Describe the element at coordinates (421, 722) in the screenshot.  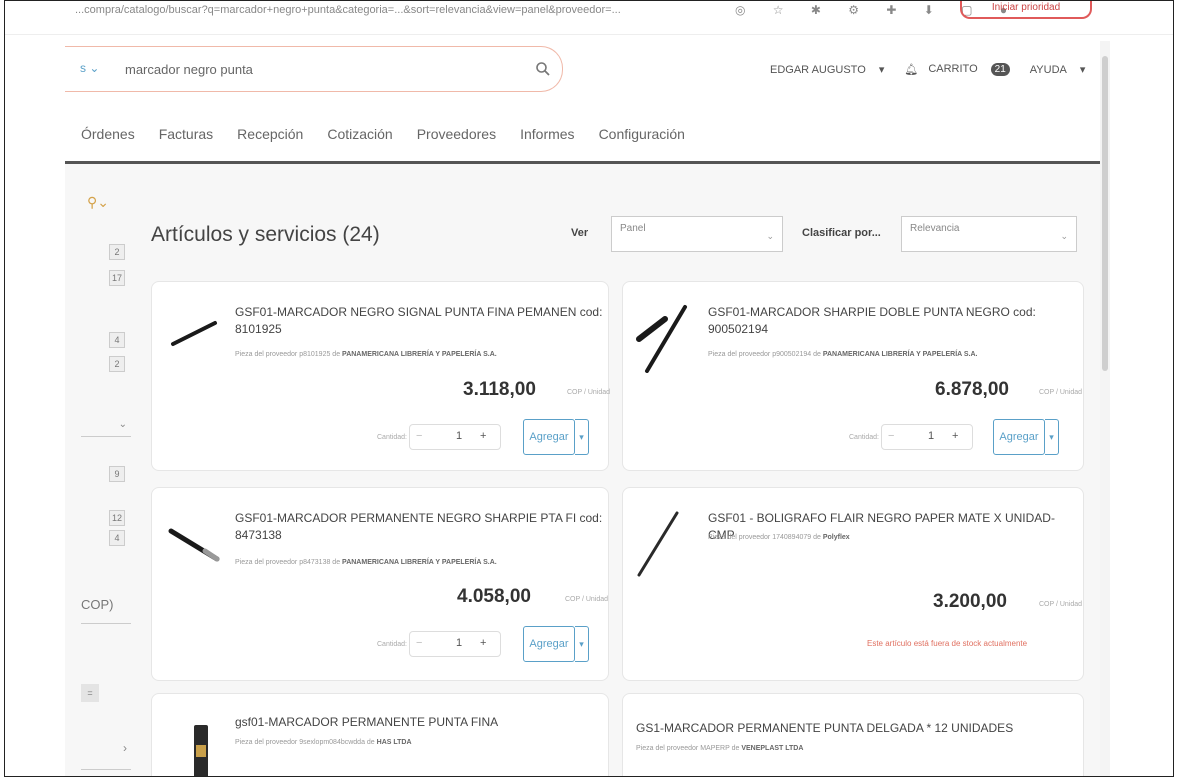
I see `product-title: gsf01-MARCADOR PERMANENTE PUNTA FINA` at that location.